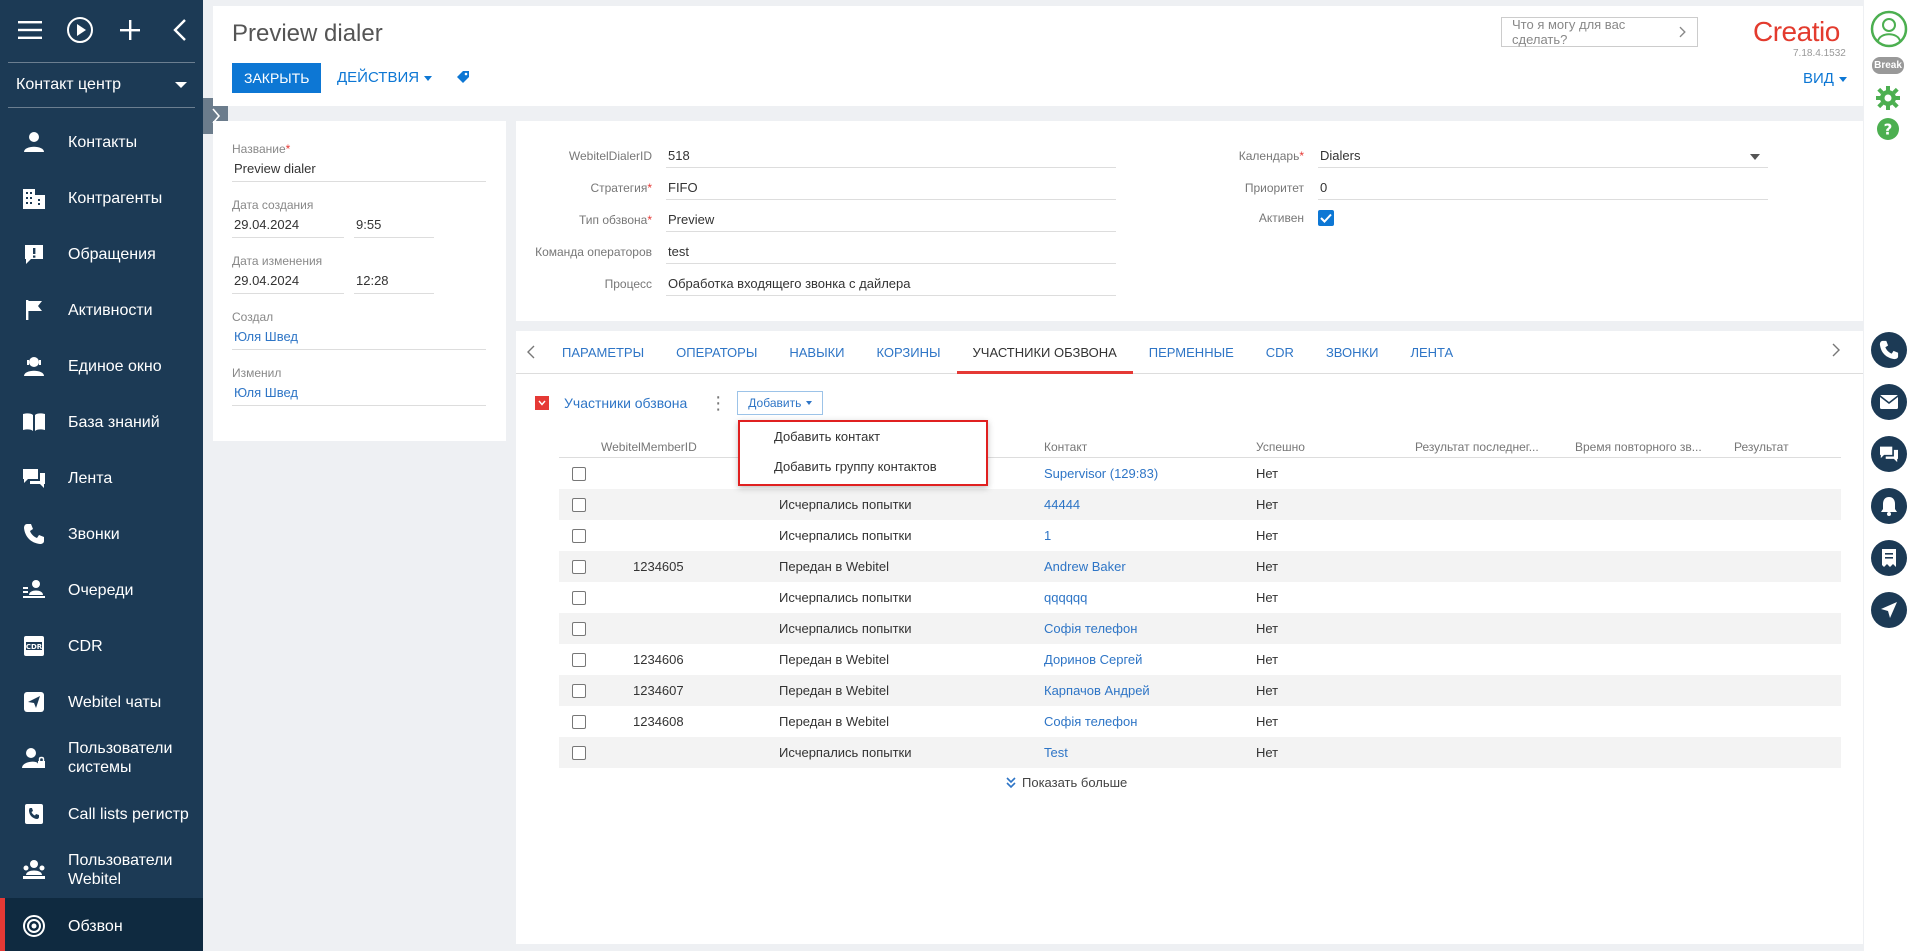 Image resolution: width=1913 pixels, height=951 pixels. I want to click on sidebar-item-system-users: Пользователи системы, so click(101, 758).